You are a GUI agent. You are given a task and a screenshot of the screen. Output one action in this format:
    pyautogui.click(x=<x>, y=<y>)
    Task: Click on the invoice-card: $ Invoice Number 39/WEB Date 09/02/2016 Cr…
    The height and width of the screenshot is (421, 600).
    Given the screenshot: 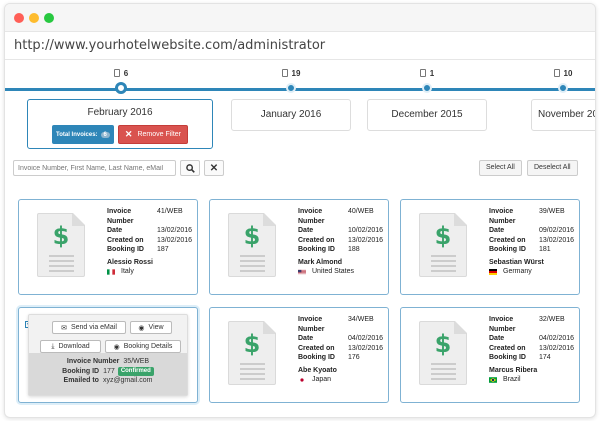 What is the action you would take?
    pyautogui.click(x=490, y=247)
    